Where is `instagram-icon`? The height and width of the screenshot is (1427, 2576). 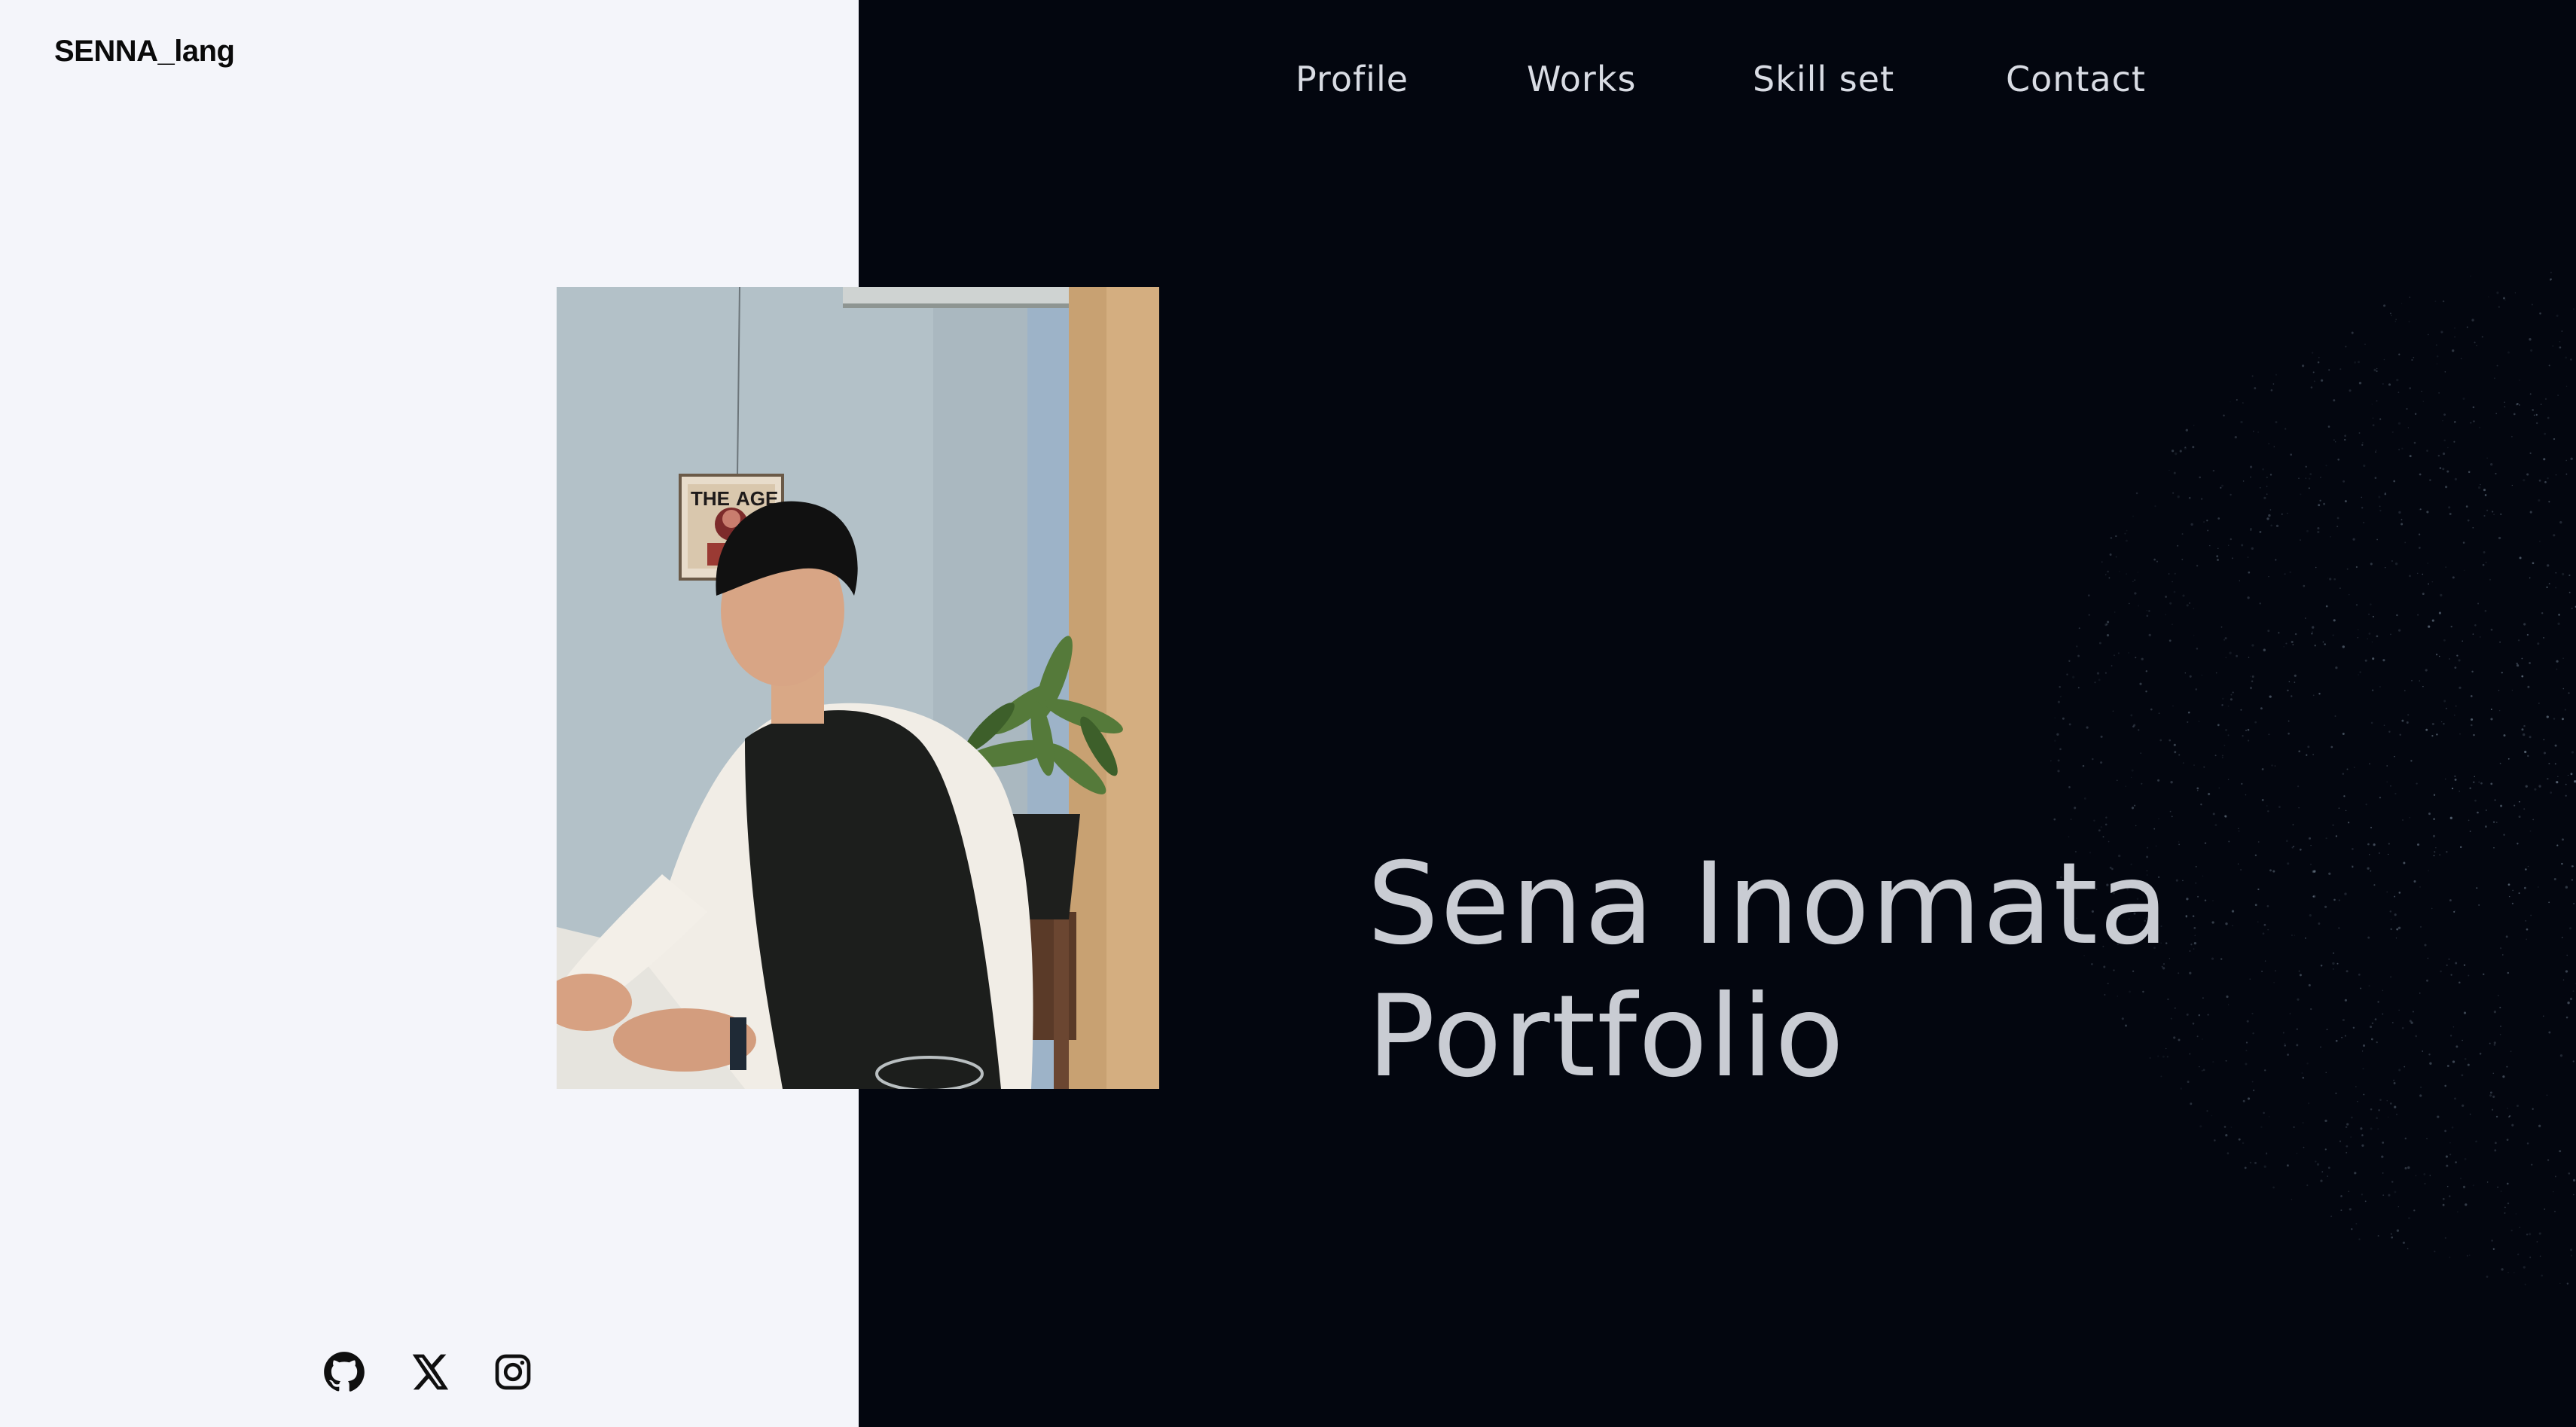 instagram-icon is located at coordinates (513, 1372).